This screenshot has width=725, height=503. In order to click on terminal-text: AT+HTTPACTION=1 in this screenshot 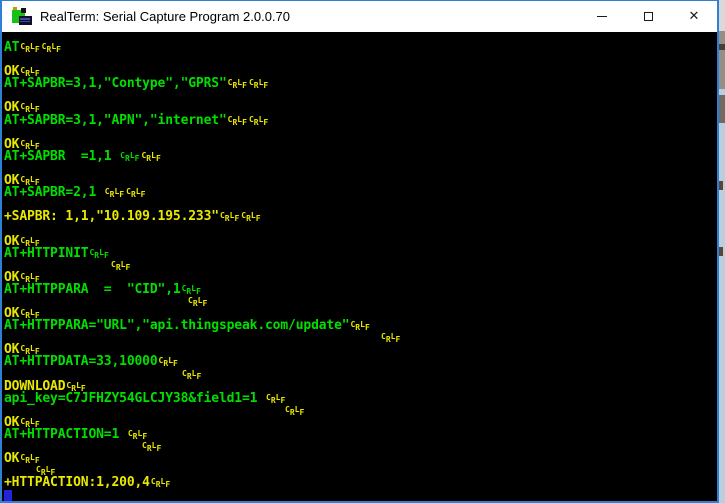, I will do `click(65, 434)`.